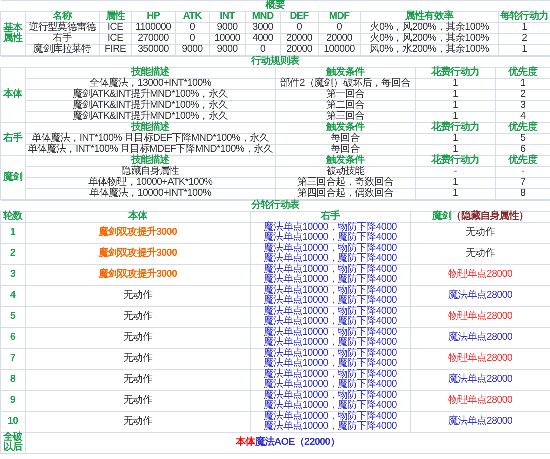 The image size is (550, 459). I want to click on column-header: 属性, so click(116, 17).